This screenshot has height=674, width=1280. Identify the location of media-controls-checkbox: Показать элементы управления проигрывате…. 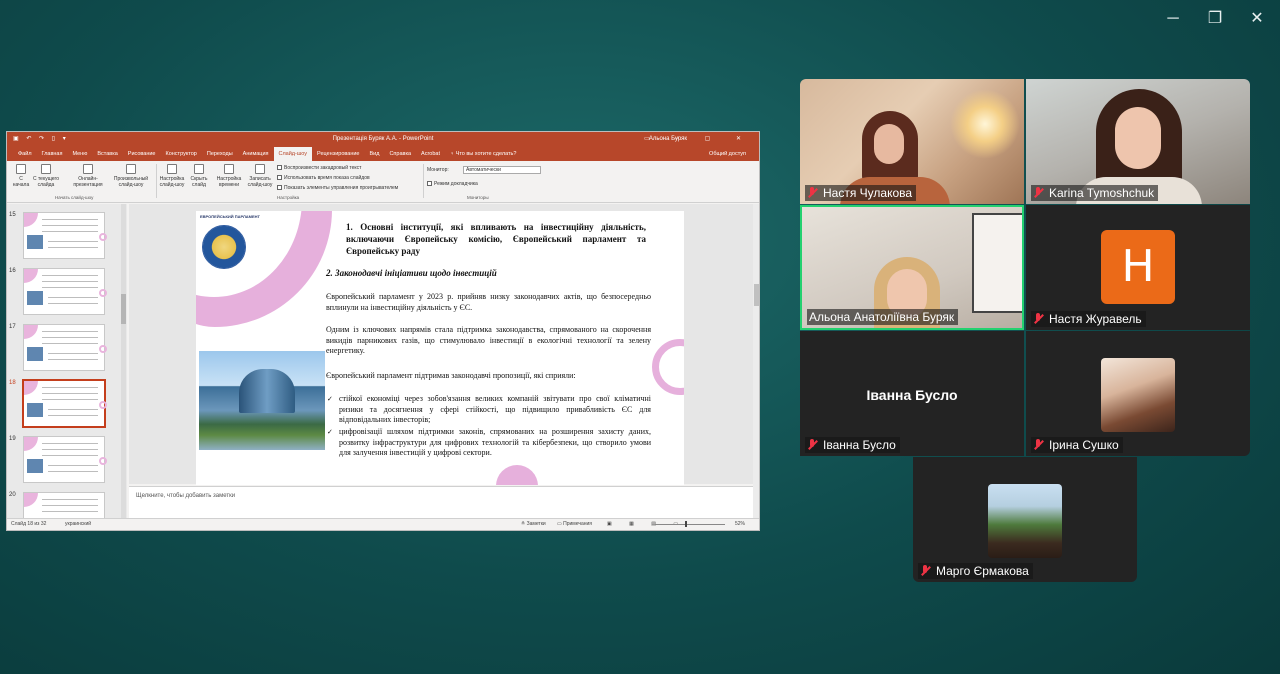
(337, 188).